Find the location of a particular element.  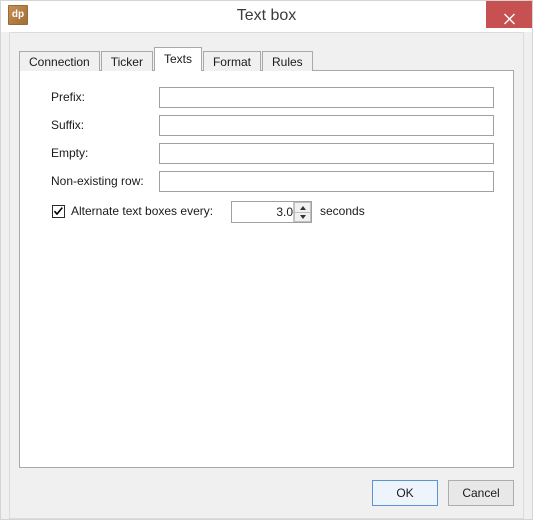

field-row-prefix: Prefix: is located at coordinates (266, 98).